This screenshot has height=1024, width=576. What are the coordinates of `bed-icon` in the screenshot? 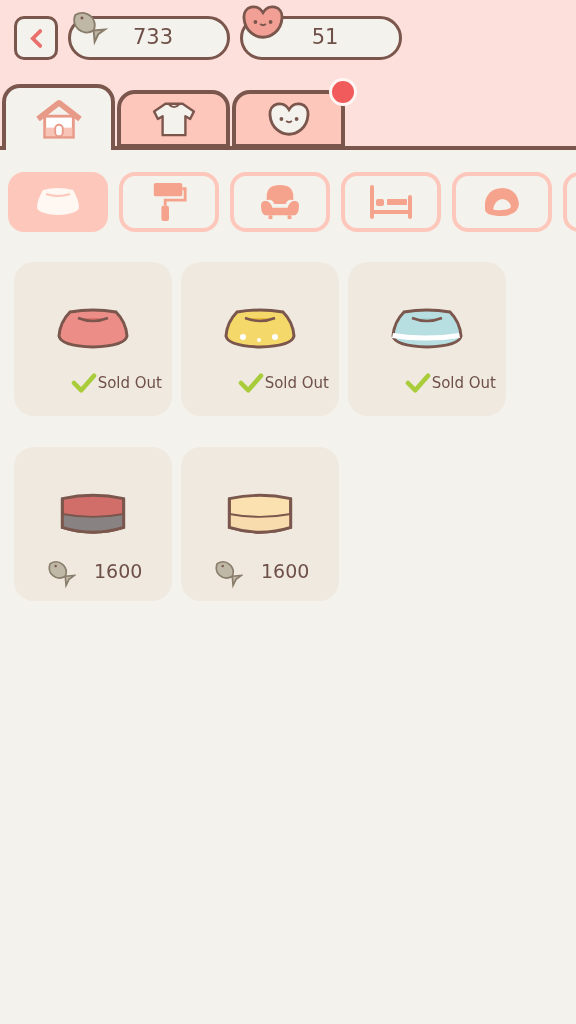 It's located at (391, 202).